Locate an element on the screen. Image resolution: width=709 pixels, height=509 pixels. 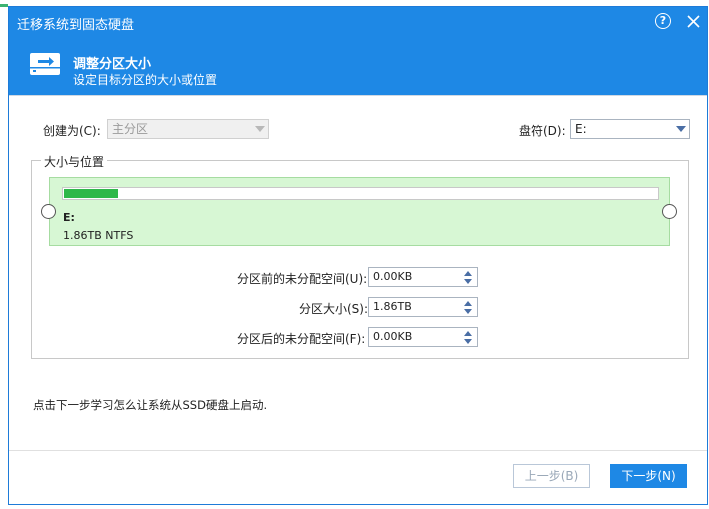
create-as-label: 创建为(C): is located at coordinates (72, 131).